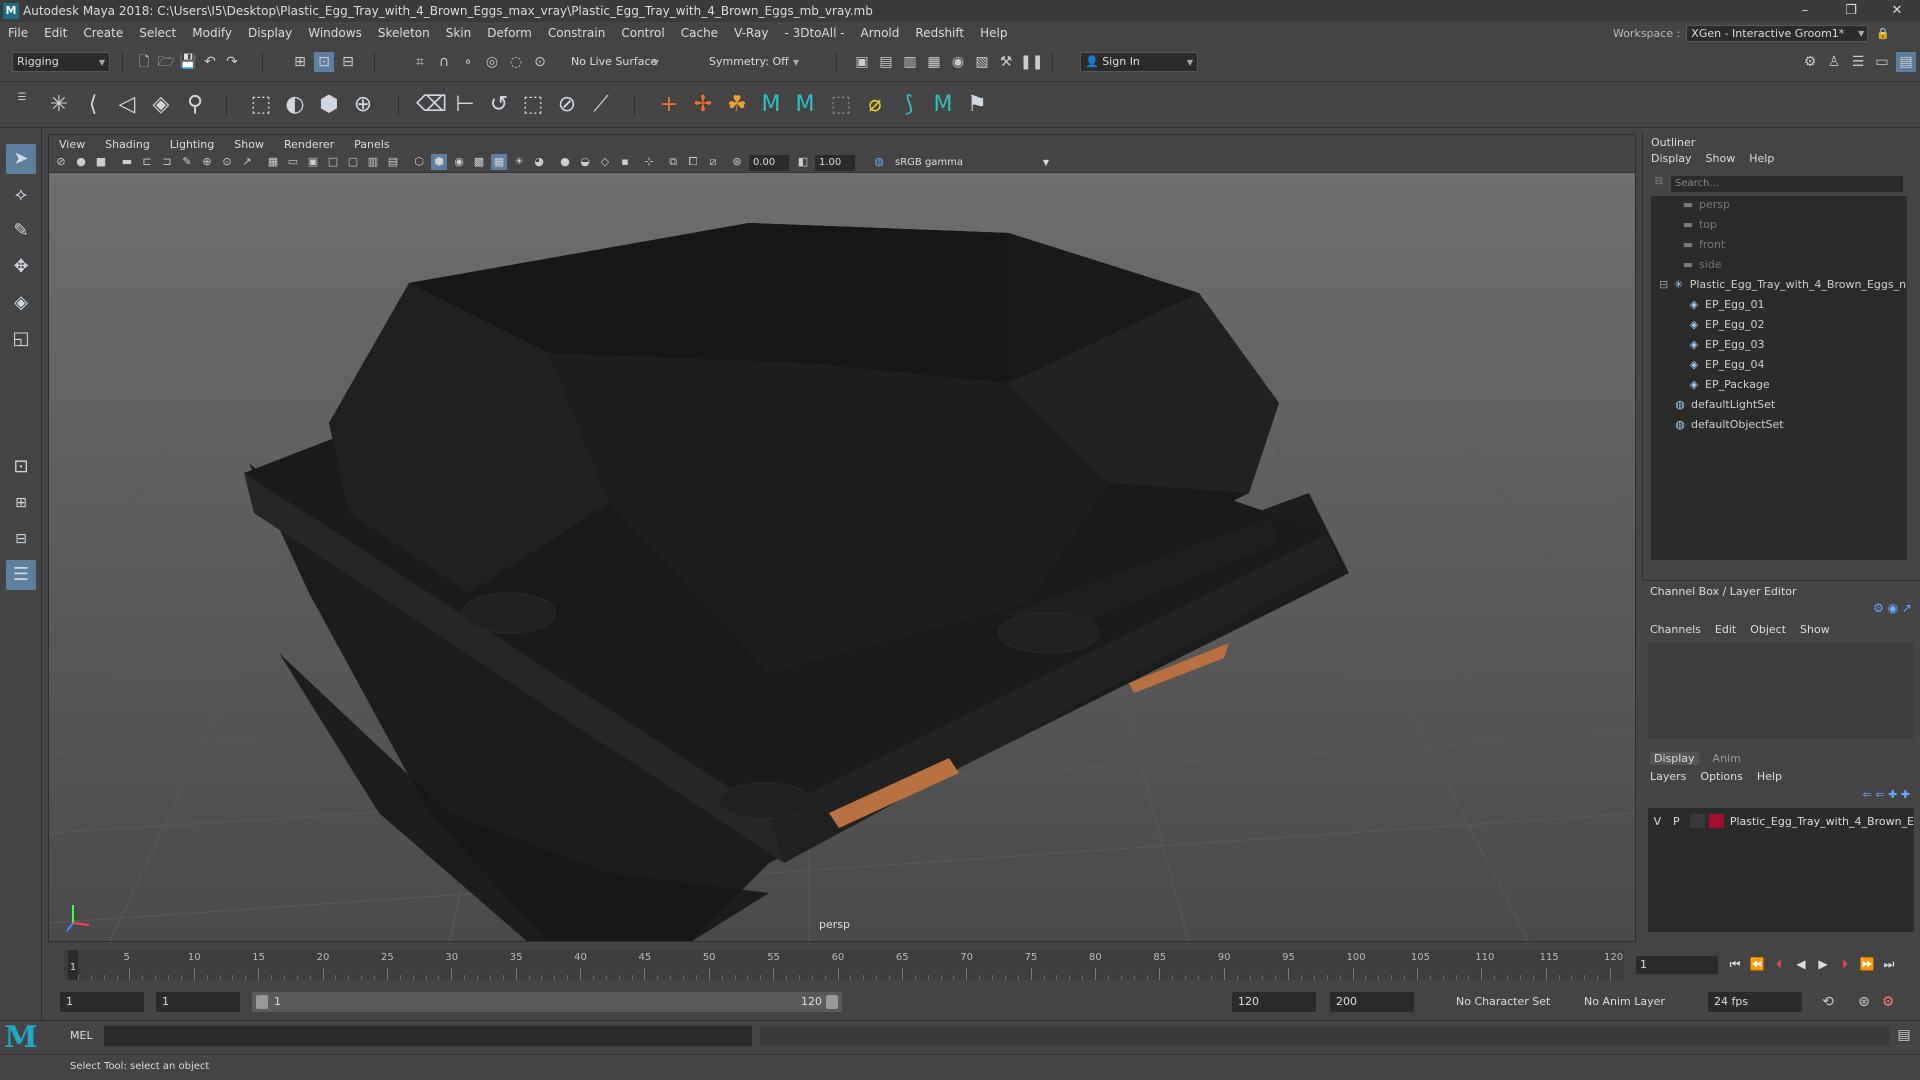 This screenshot has width=1920, height=1080. What do you see at coordinates (1274, 1002) in the screenshot?
I see `playback-end-field: 120` at bounding box center [1274, 1002].